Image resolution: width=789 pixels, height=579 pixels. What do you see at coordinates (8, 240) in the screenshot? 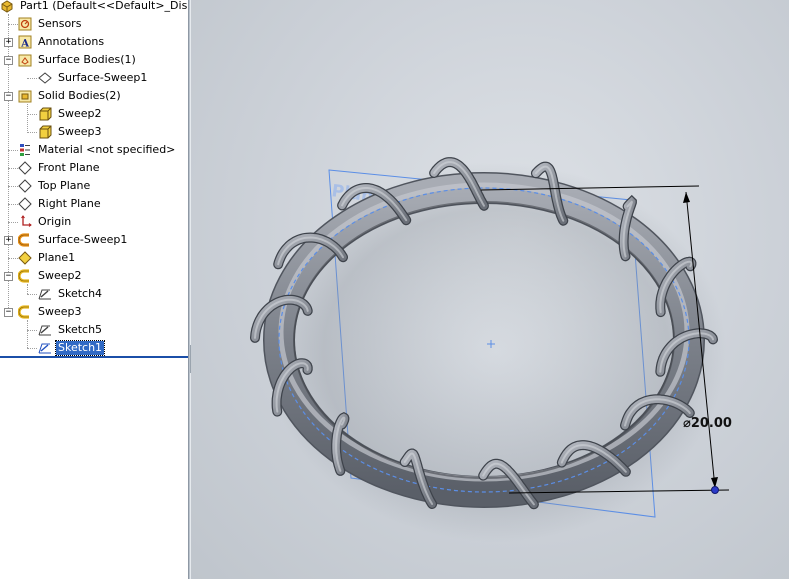
I see `expand-surface-sweep1-toggle: +` at bounding box center [8, 240].